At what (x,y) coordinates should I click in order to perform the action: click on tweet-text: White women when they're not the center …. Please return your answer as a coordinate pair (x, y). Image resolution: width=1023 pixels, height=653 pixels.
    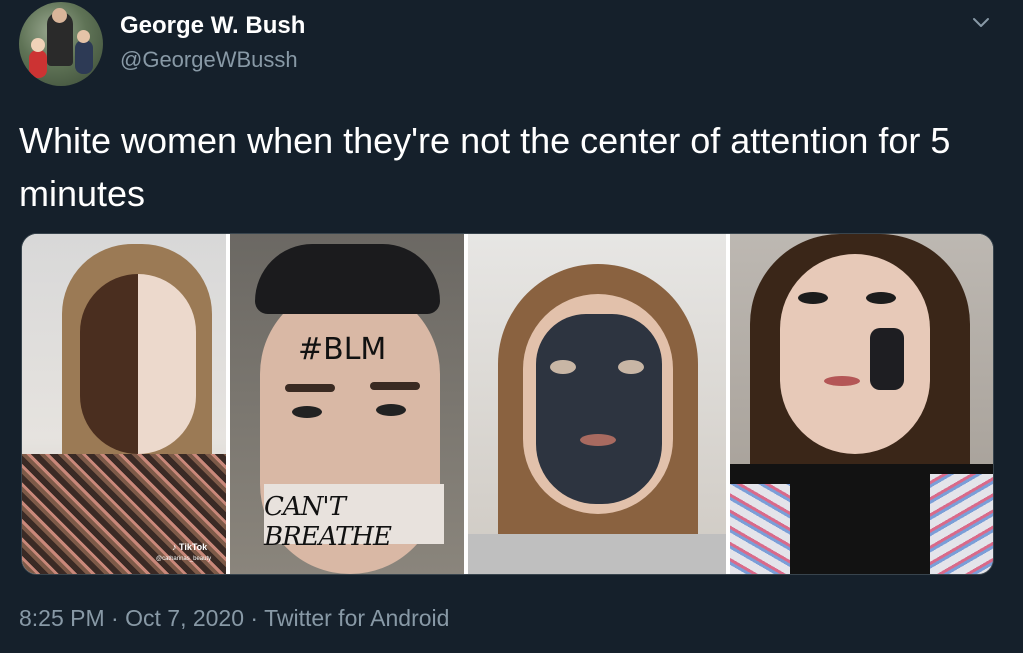
    Looking at the image, I should click on (485, 167).